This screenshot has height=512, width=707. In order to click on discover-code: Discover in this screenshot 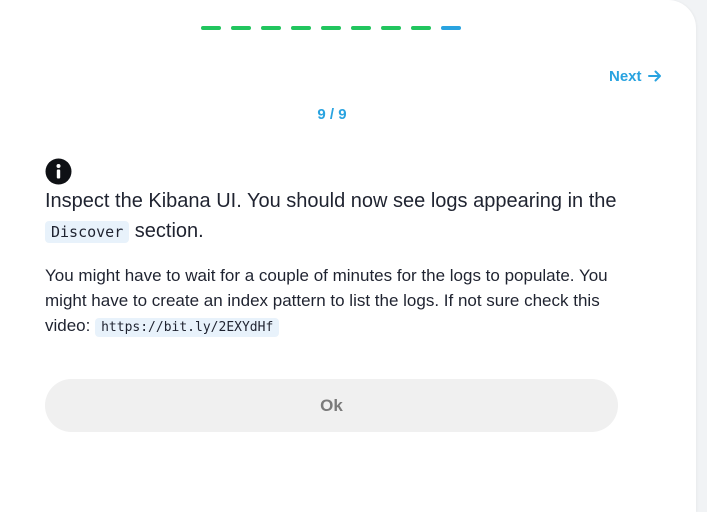, I will do `click(87, 232)`.